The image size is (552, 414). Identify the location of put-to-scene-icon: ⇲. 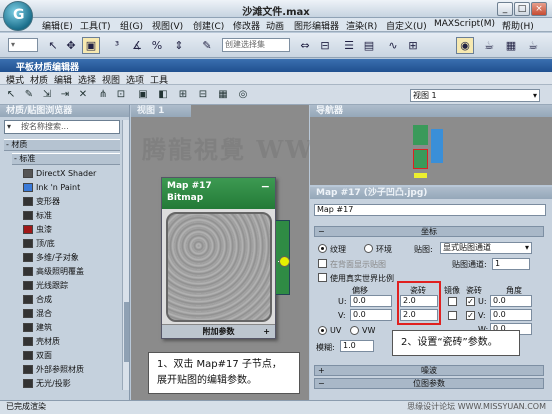
(47, 95).